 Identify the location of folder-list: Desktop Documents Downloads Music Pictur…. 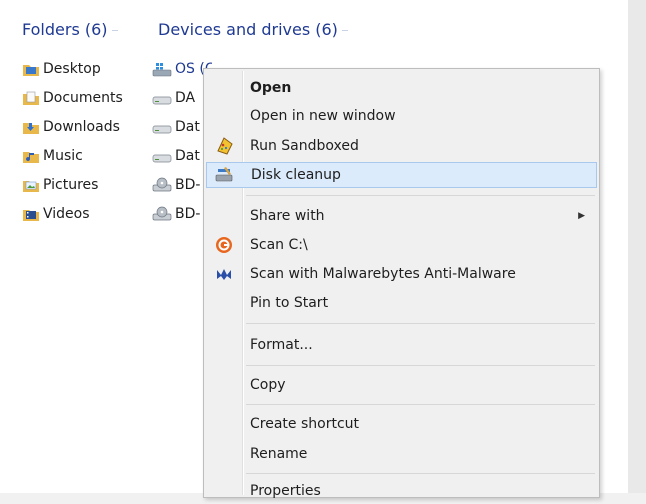
(72, 141).